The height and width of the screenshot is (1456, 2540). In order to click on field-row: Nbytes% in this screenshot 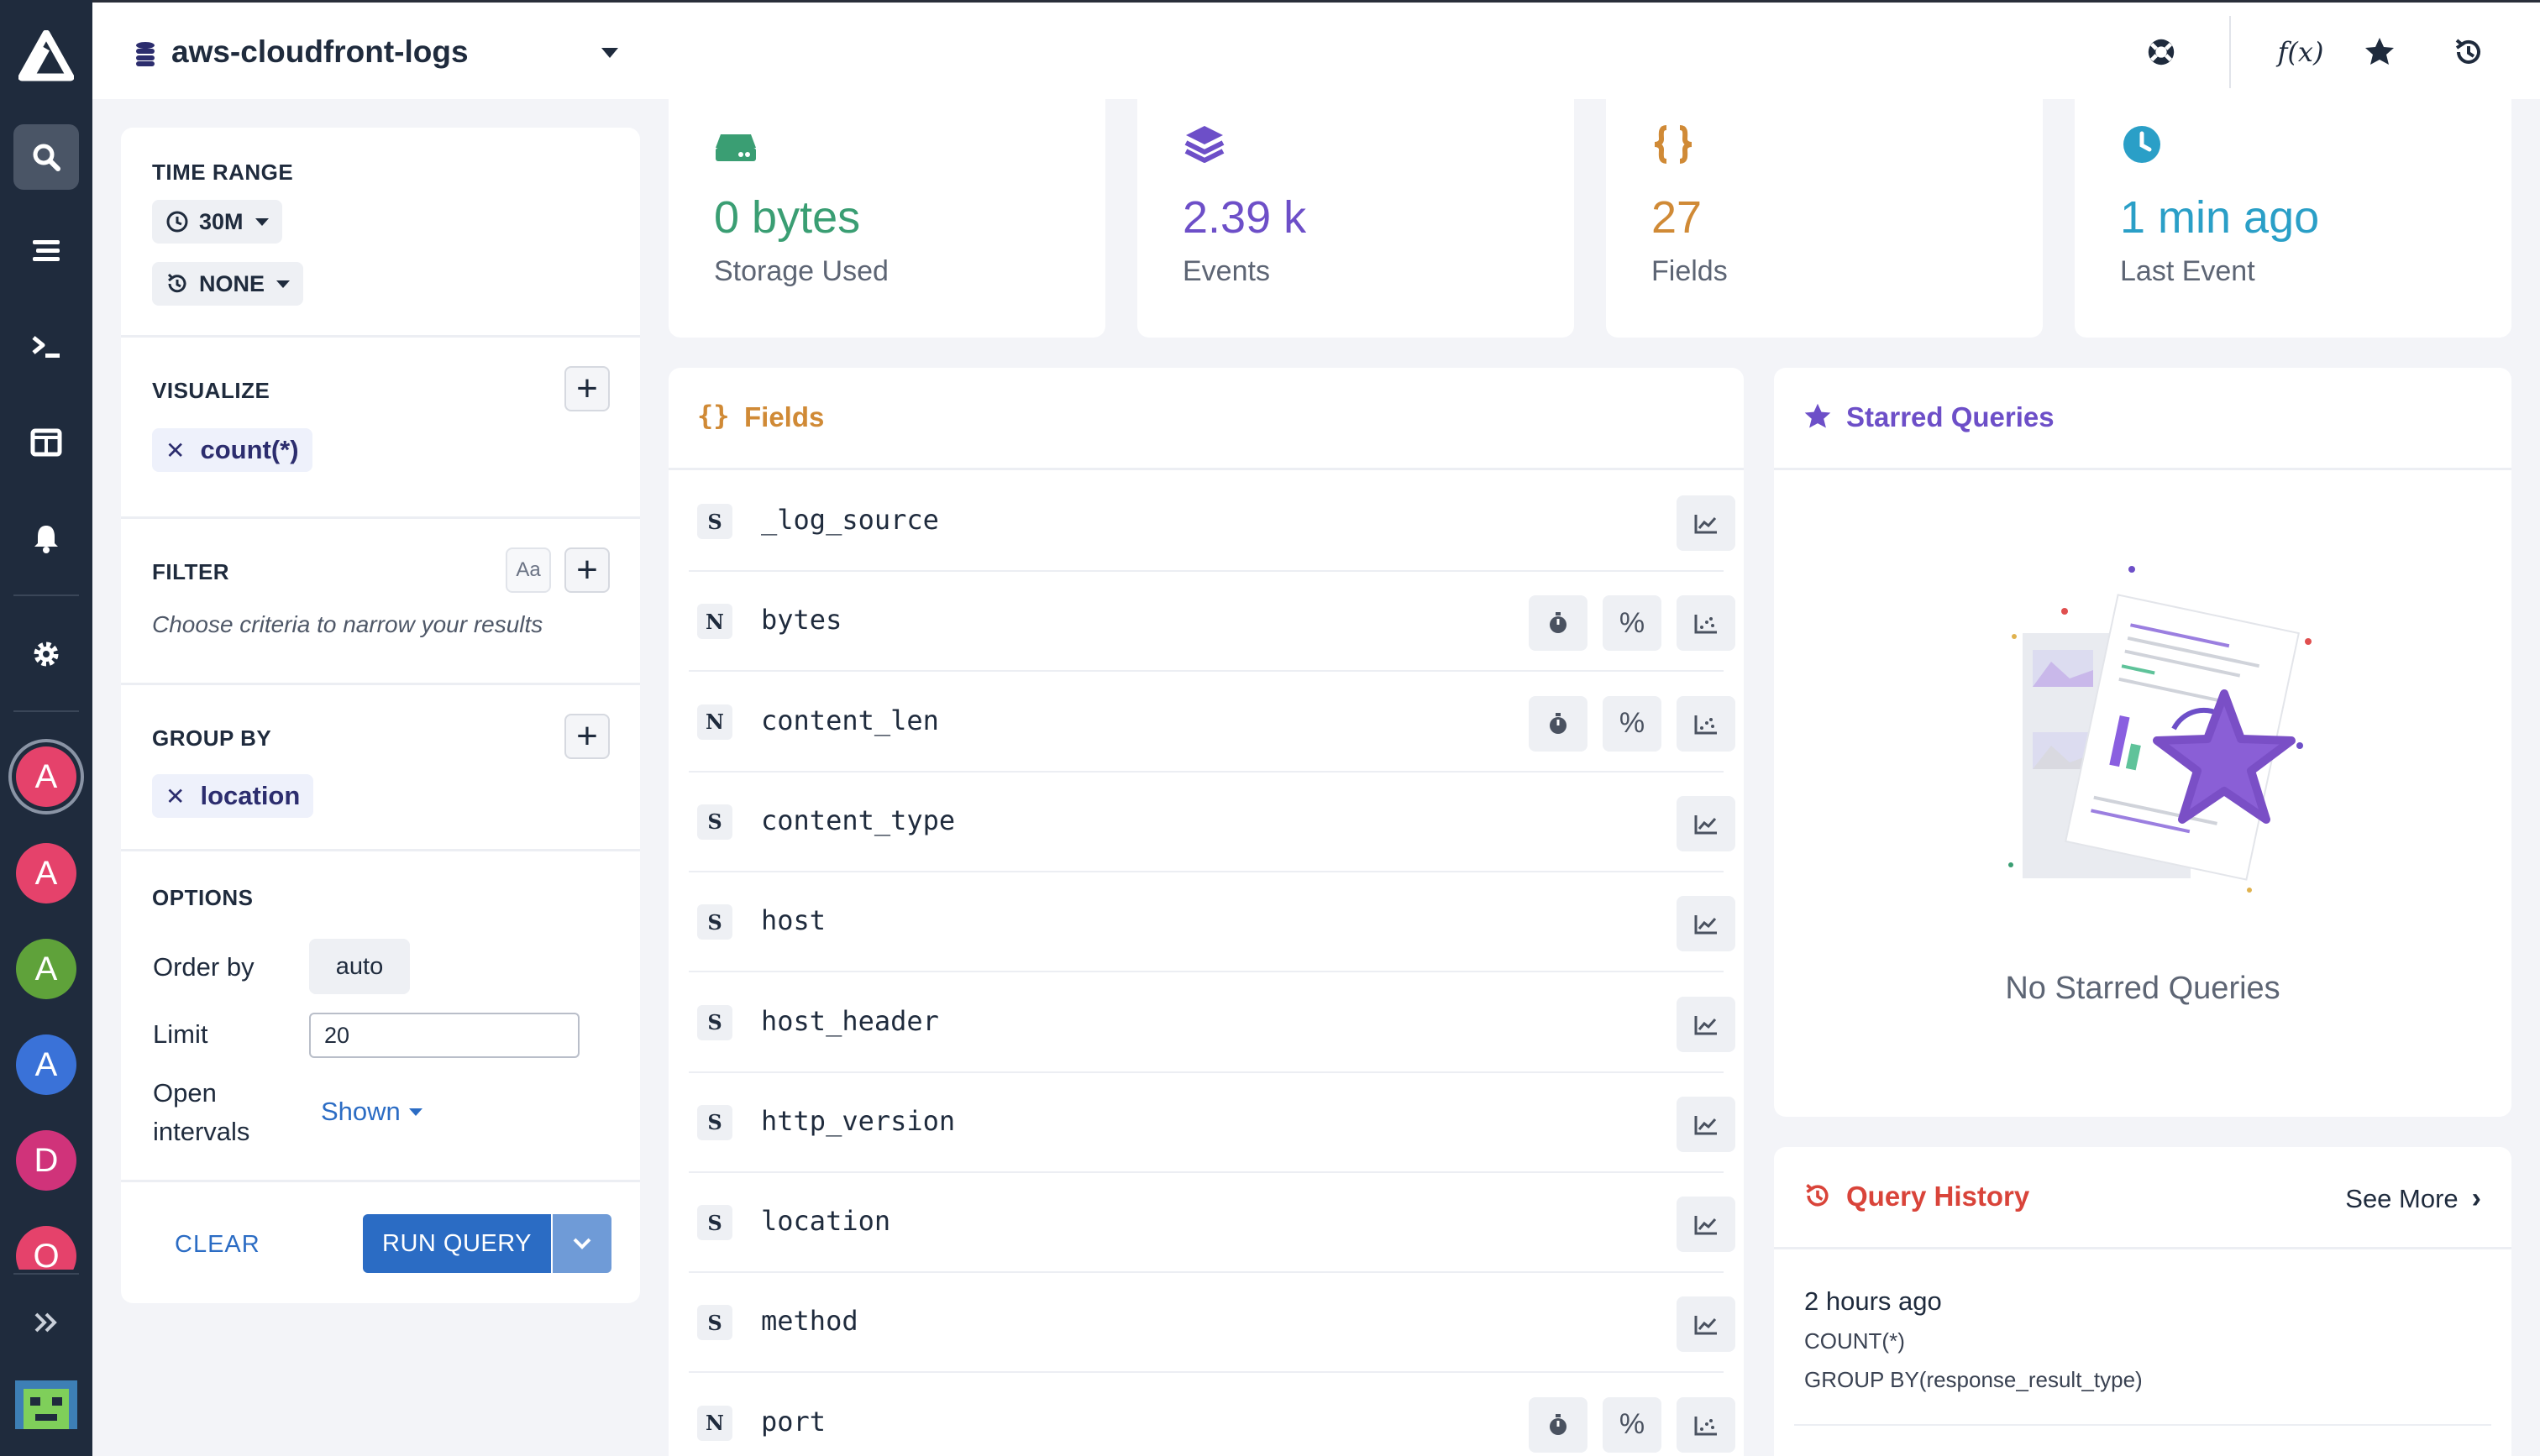, I will do `click(1212, 622)`.